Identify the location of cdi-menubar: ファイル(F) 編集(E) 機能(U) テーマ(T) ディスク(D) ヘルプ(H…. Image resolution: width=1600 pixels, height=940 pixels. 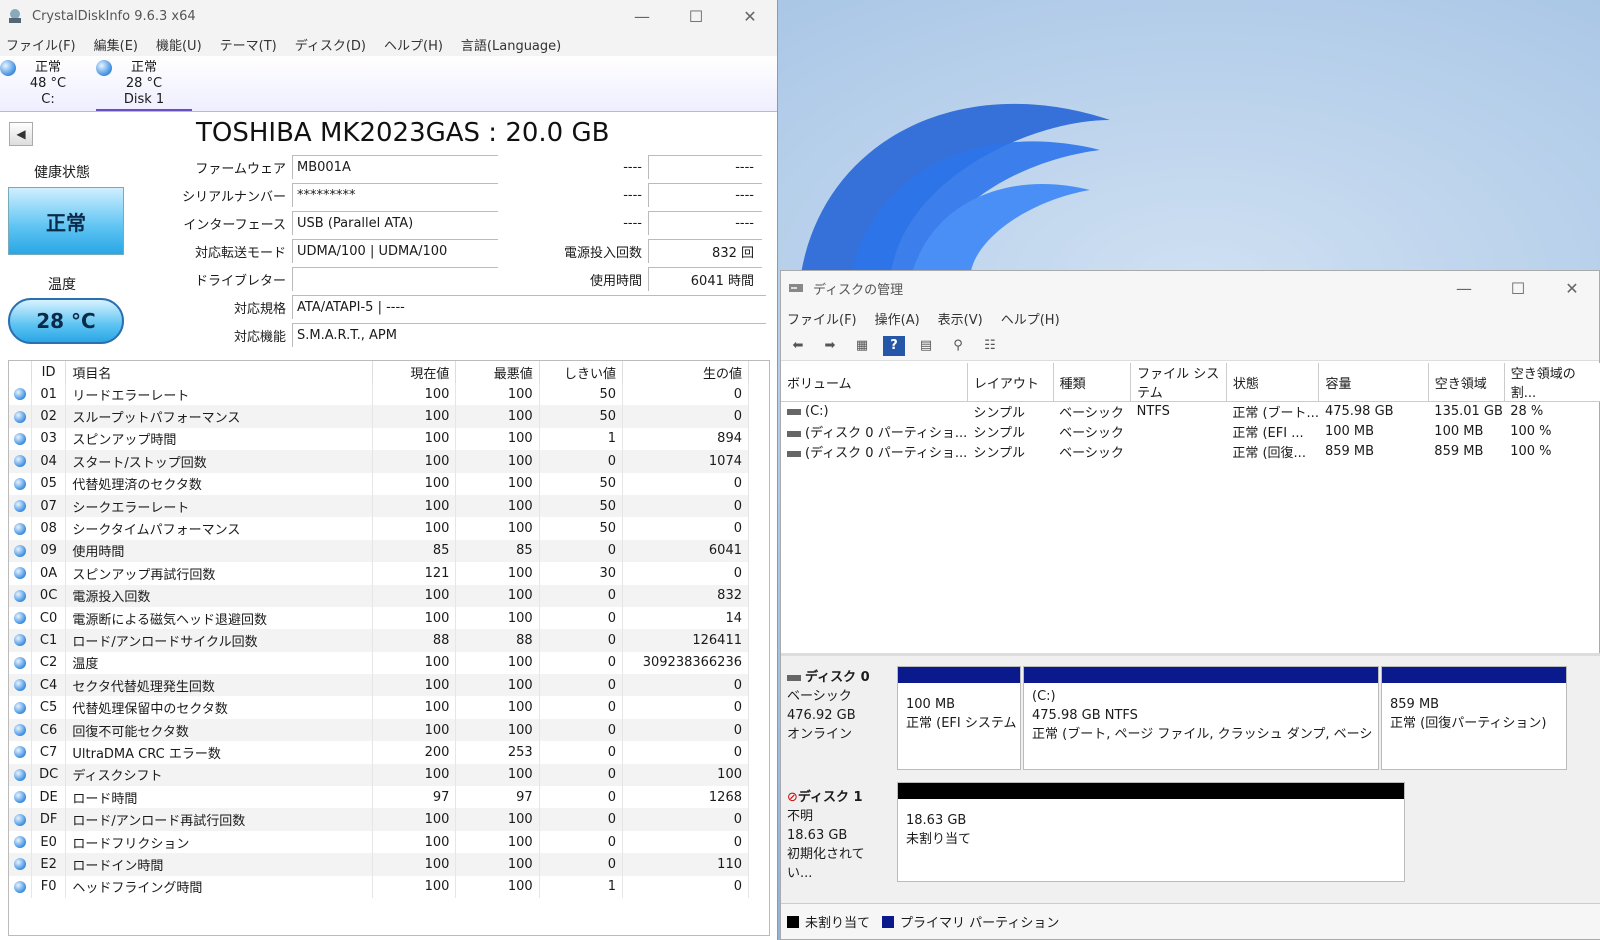
(388, 44).